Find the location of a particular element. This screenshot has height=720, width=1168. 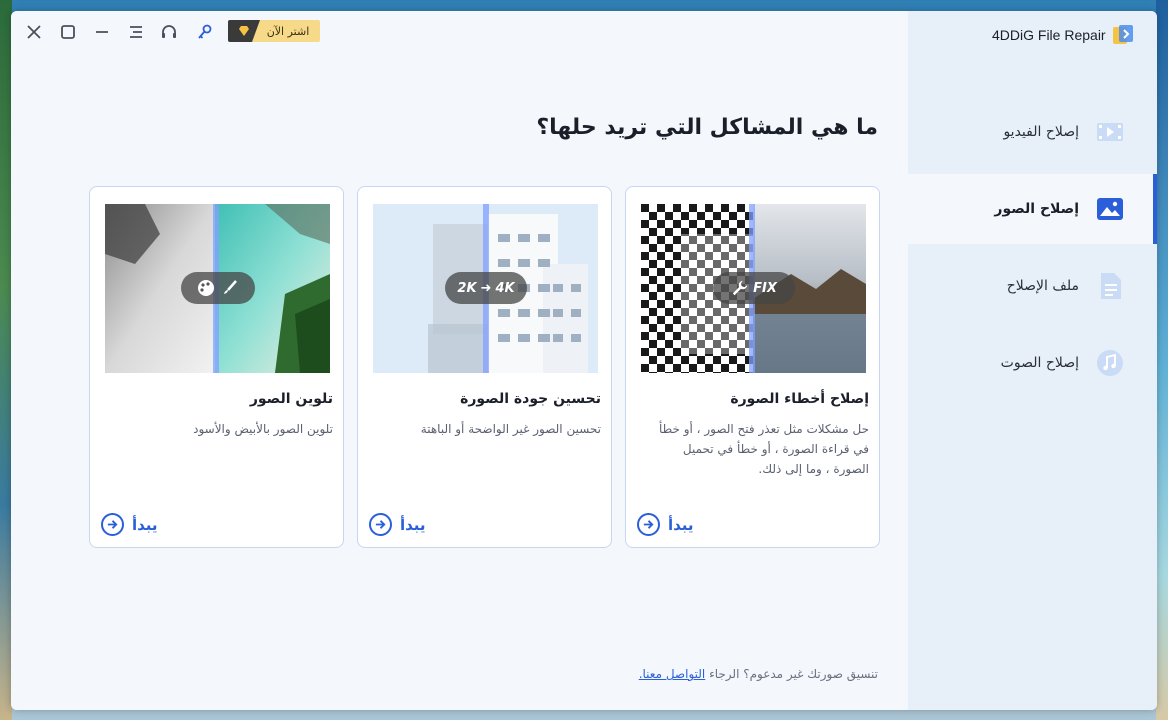

card-title: إصلاح أخطاء الصورة is located at coordinates (799, 399).